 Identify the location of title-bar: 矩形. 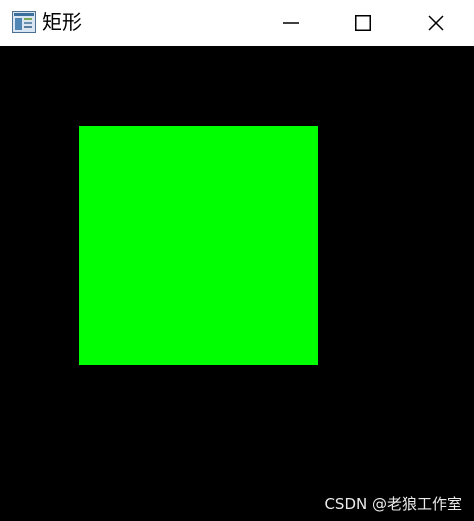
(237, 23).